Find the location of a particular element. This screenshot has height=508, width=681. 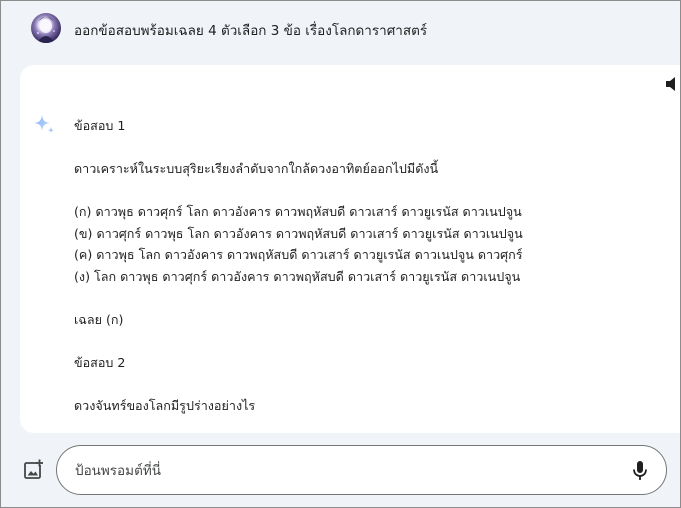

prompt-input is located at coordinates (345, 471).